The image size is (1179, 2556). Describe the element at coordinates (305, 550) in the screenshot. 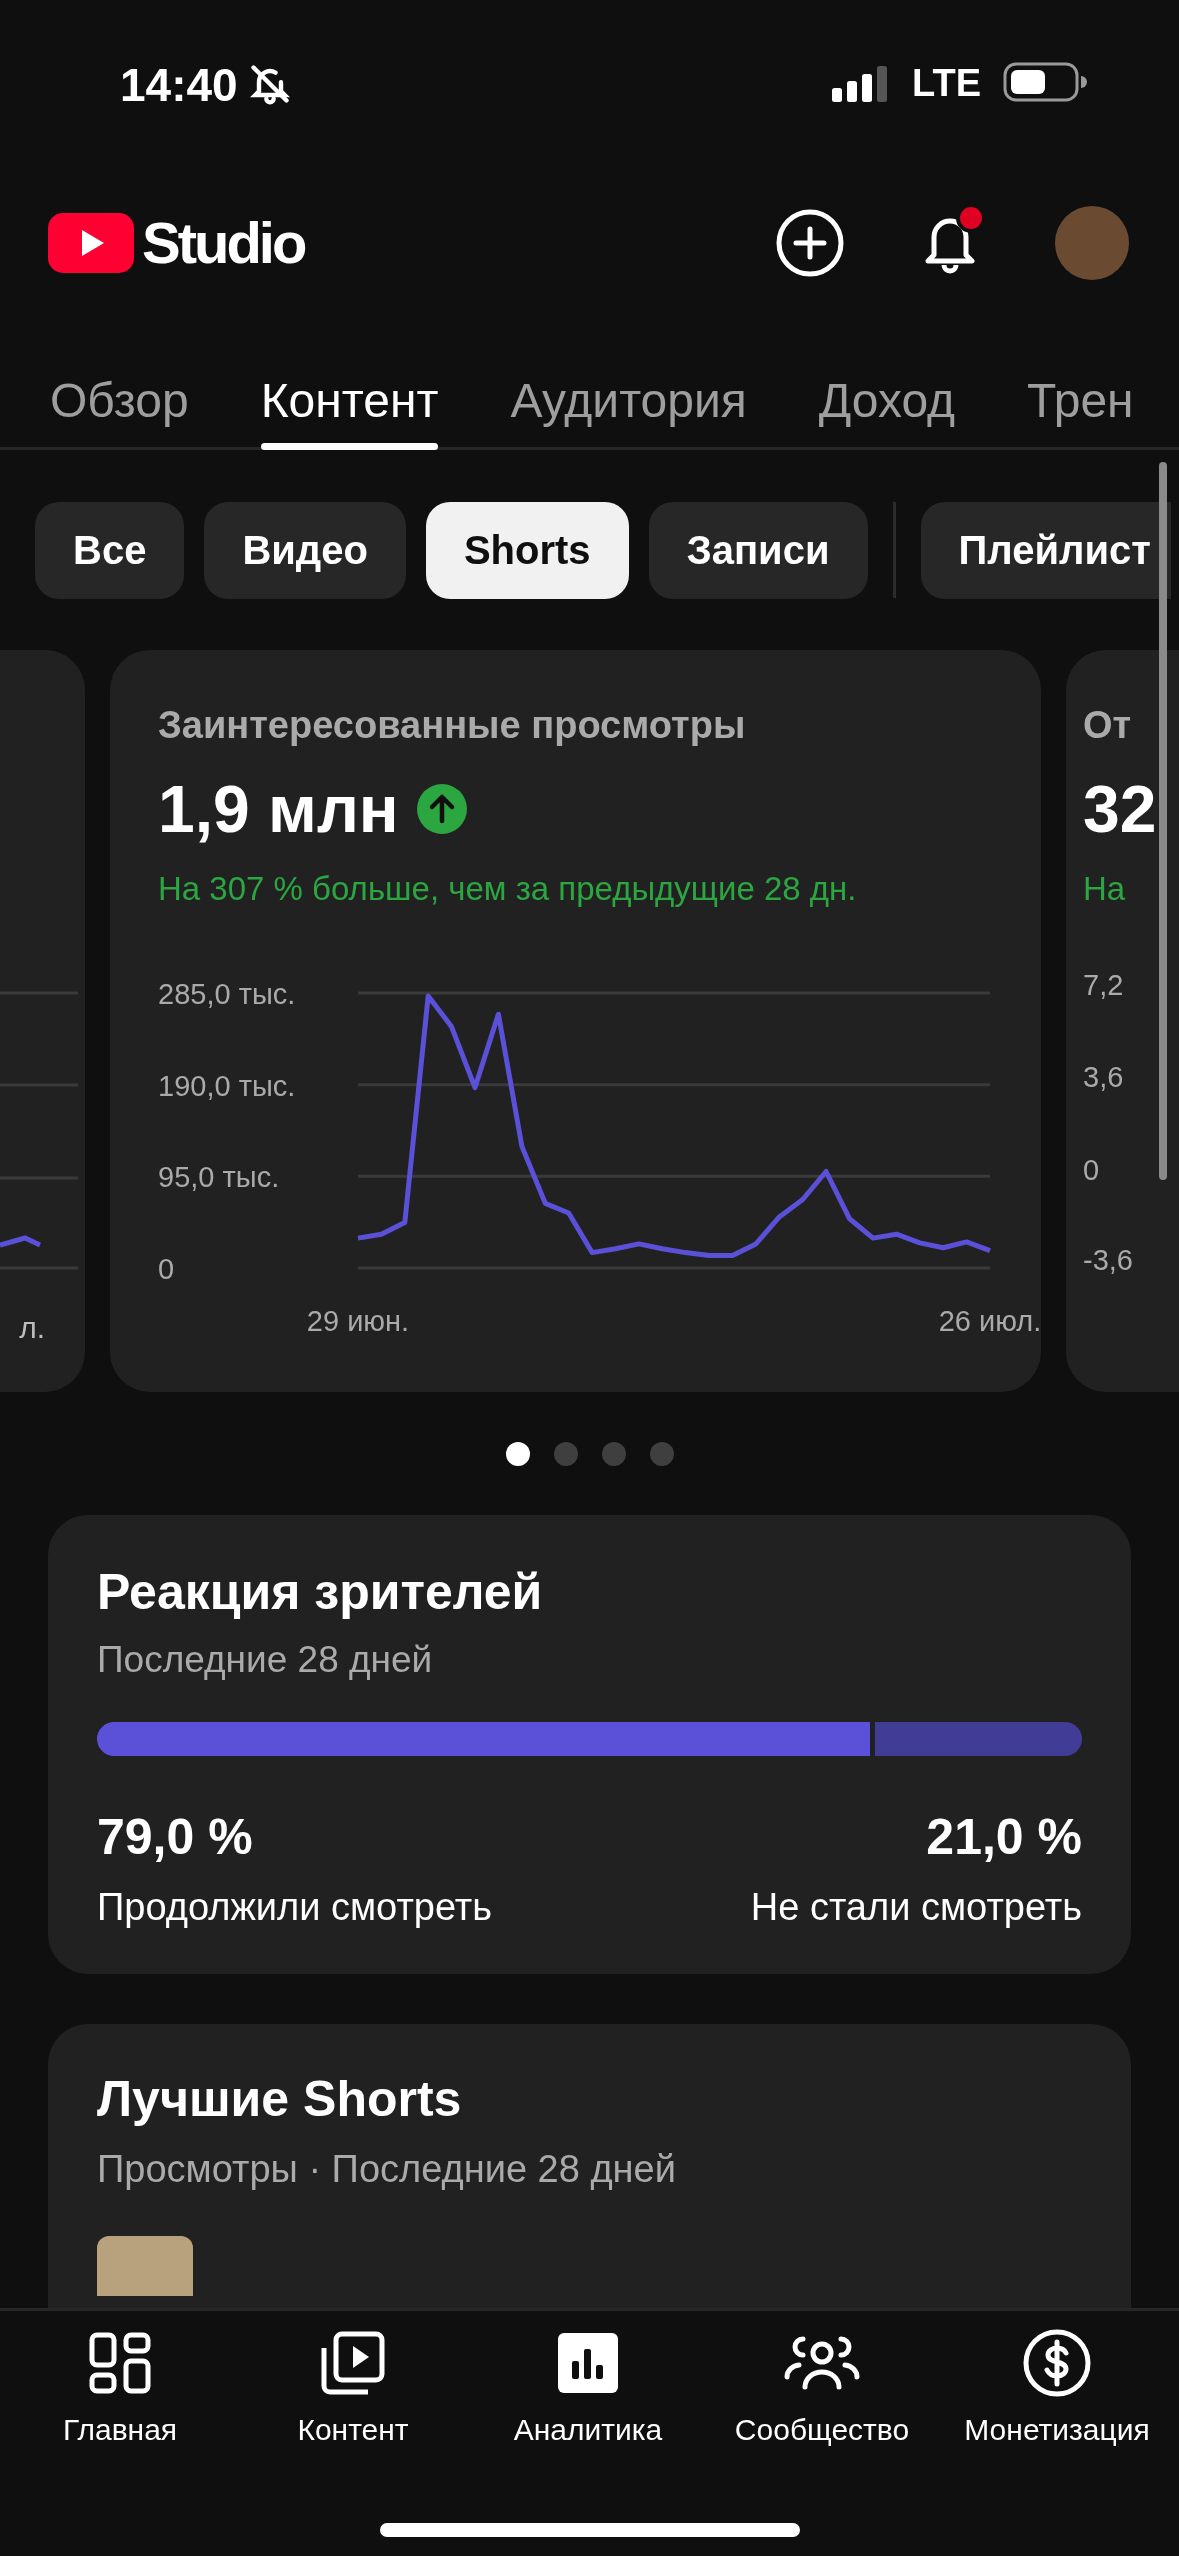

I see `filter-chip: Видео` at that location.